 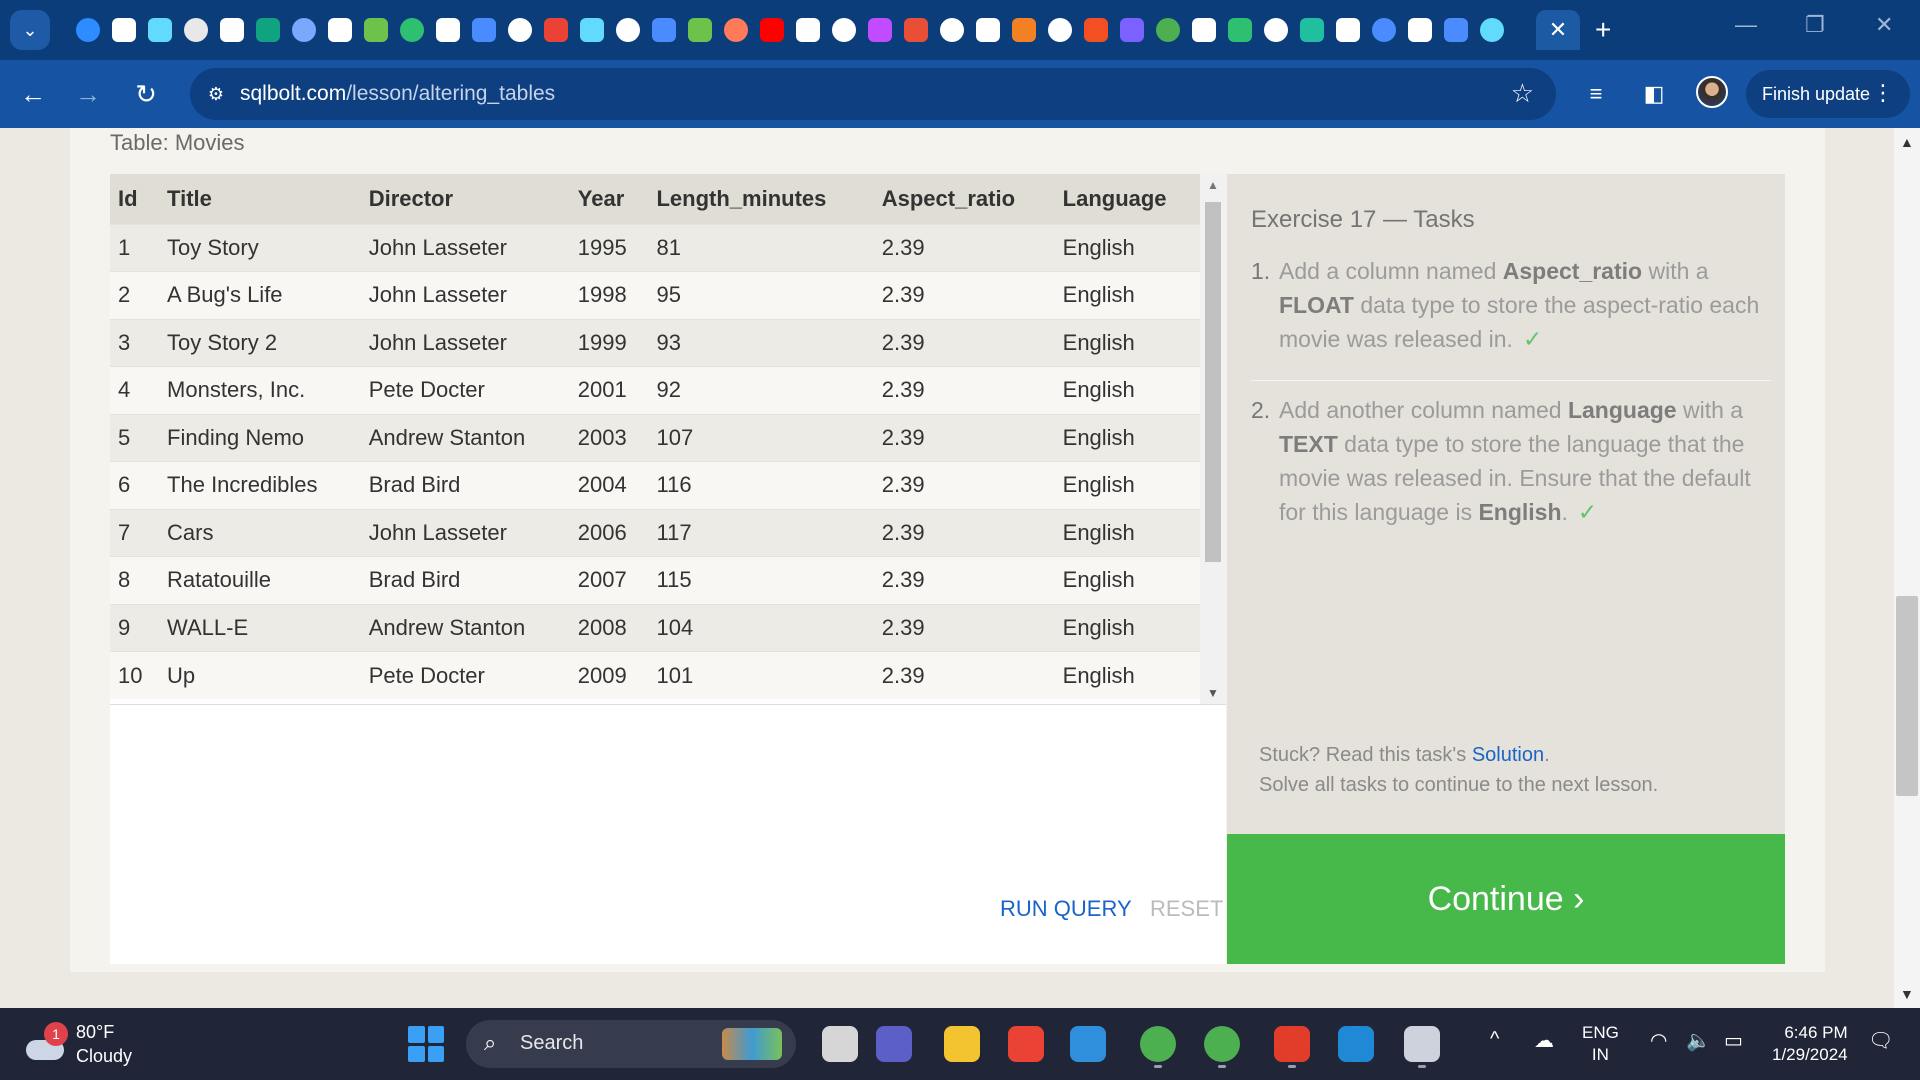 I want to click on reload-icon: ↻, so click(x=146, y=94).